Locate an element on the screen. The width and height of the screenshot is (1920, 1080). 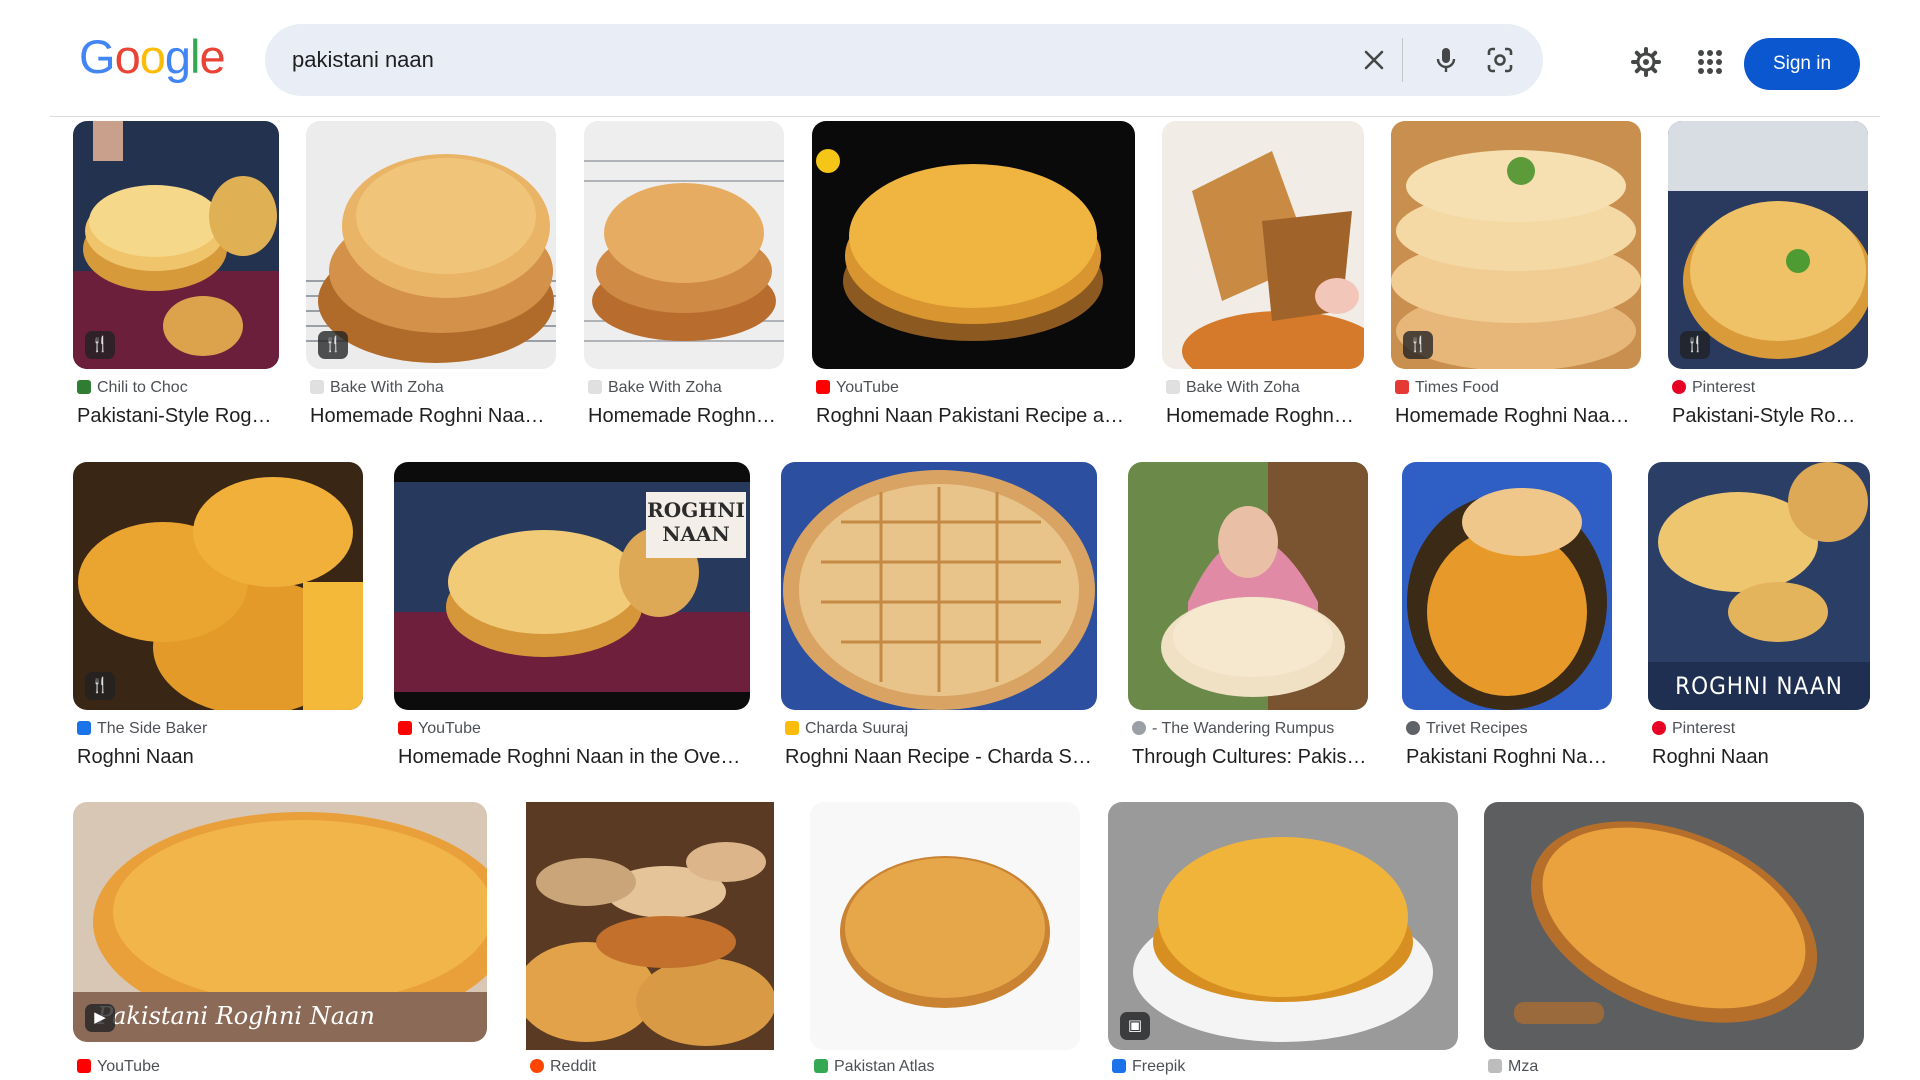
image-result: ROGHNI NAAN Pinterest Roghni Naan is located at coordinates (1759, 622).